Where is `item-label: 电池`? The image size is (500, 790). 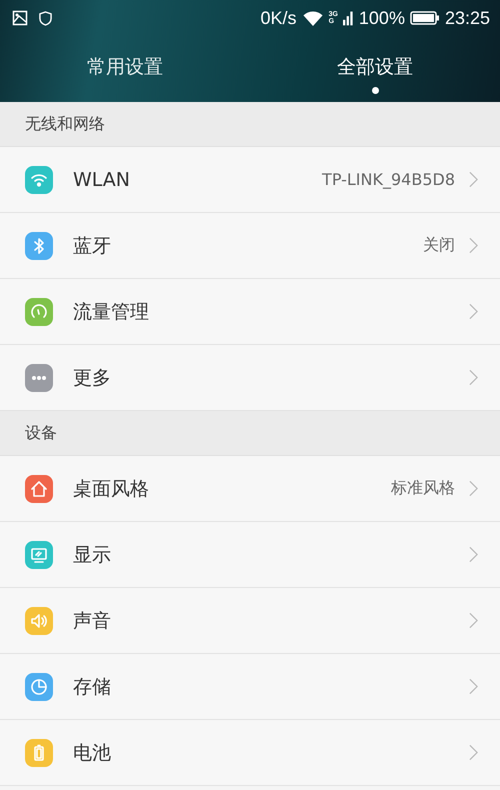
item-label: 电池 is located at coordinates (92, 753).